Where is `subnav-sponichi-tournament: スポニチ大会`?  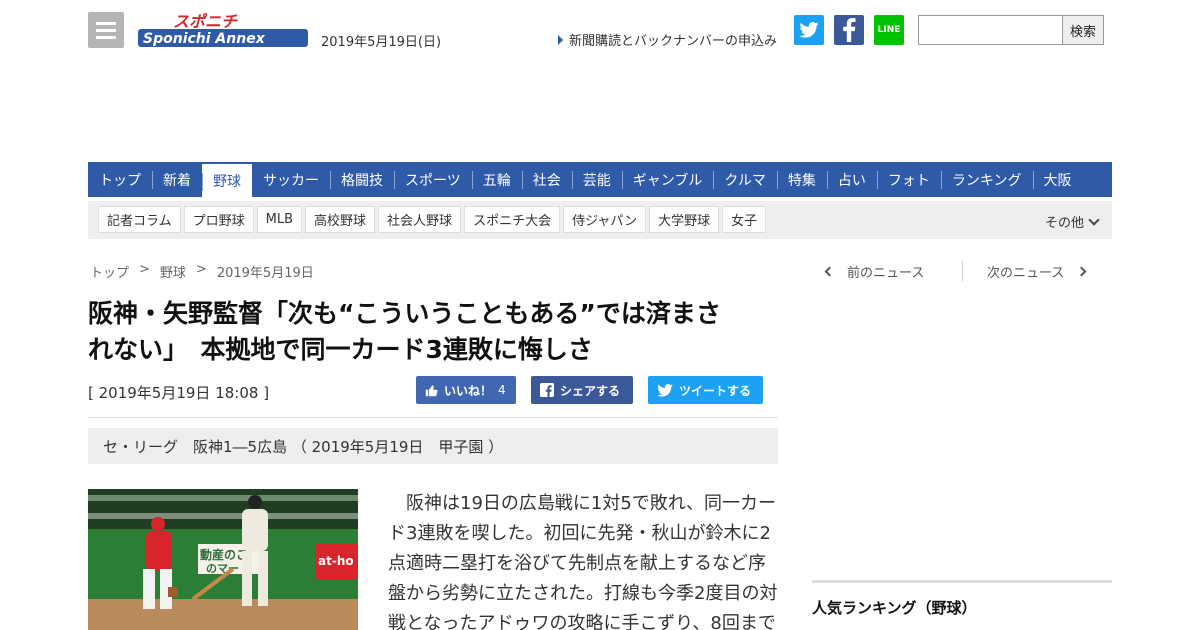
subnav-sponichi-tournament: スポニチ大会 is located at coordinates (512, 219).